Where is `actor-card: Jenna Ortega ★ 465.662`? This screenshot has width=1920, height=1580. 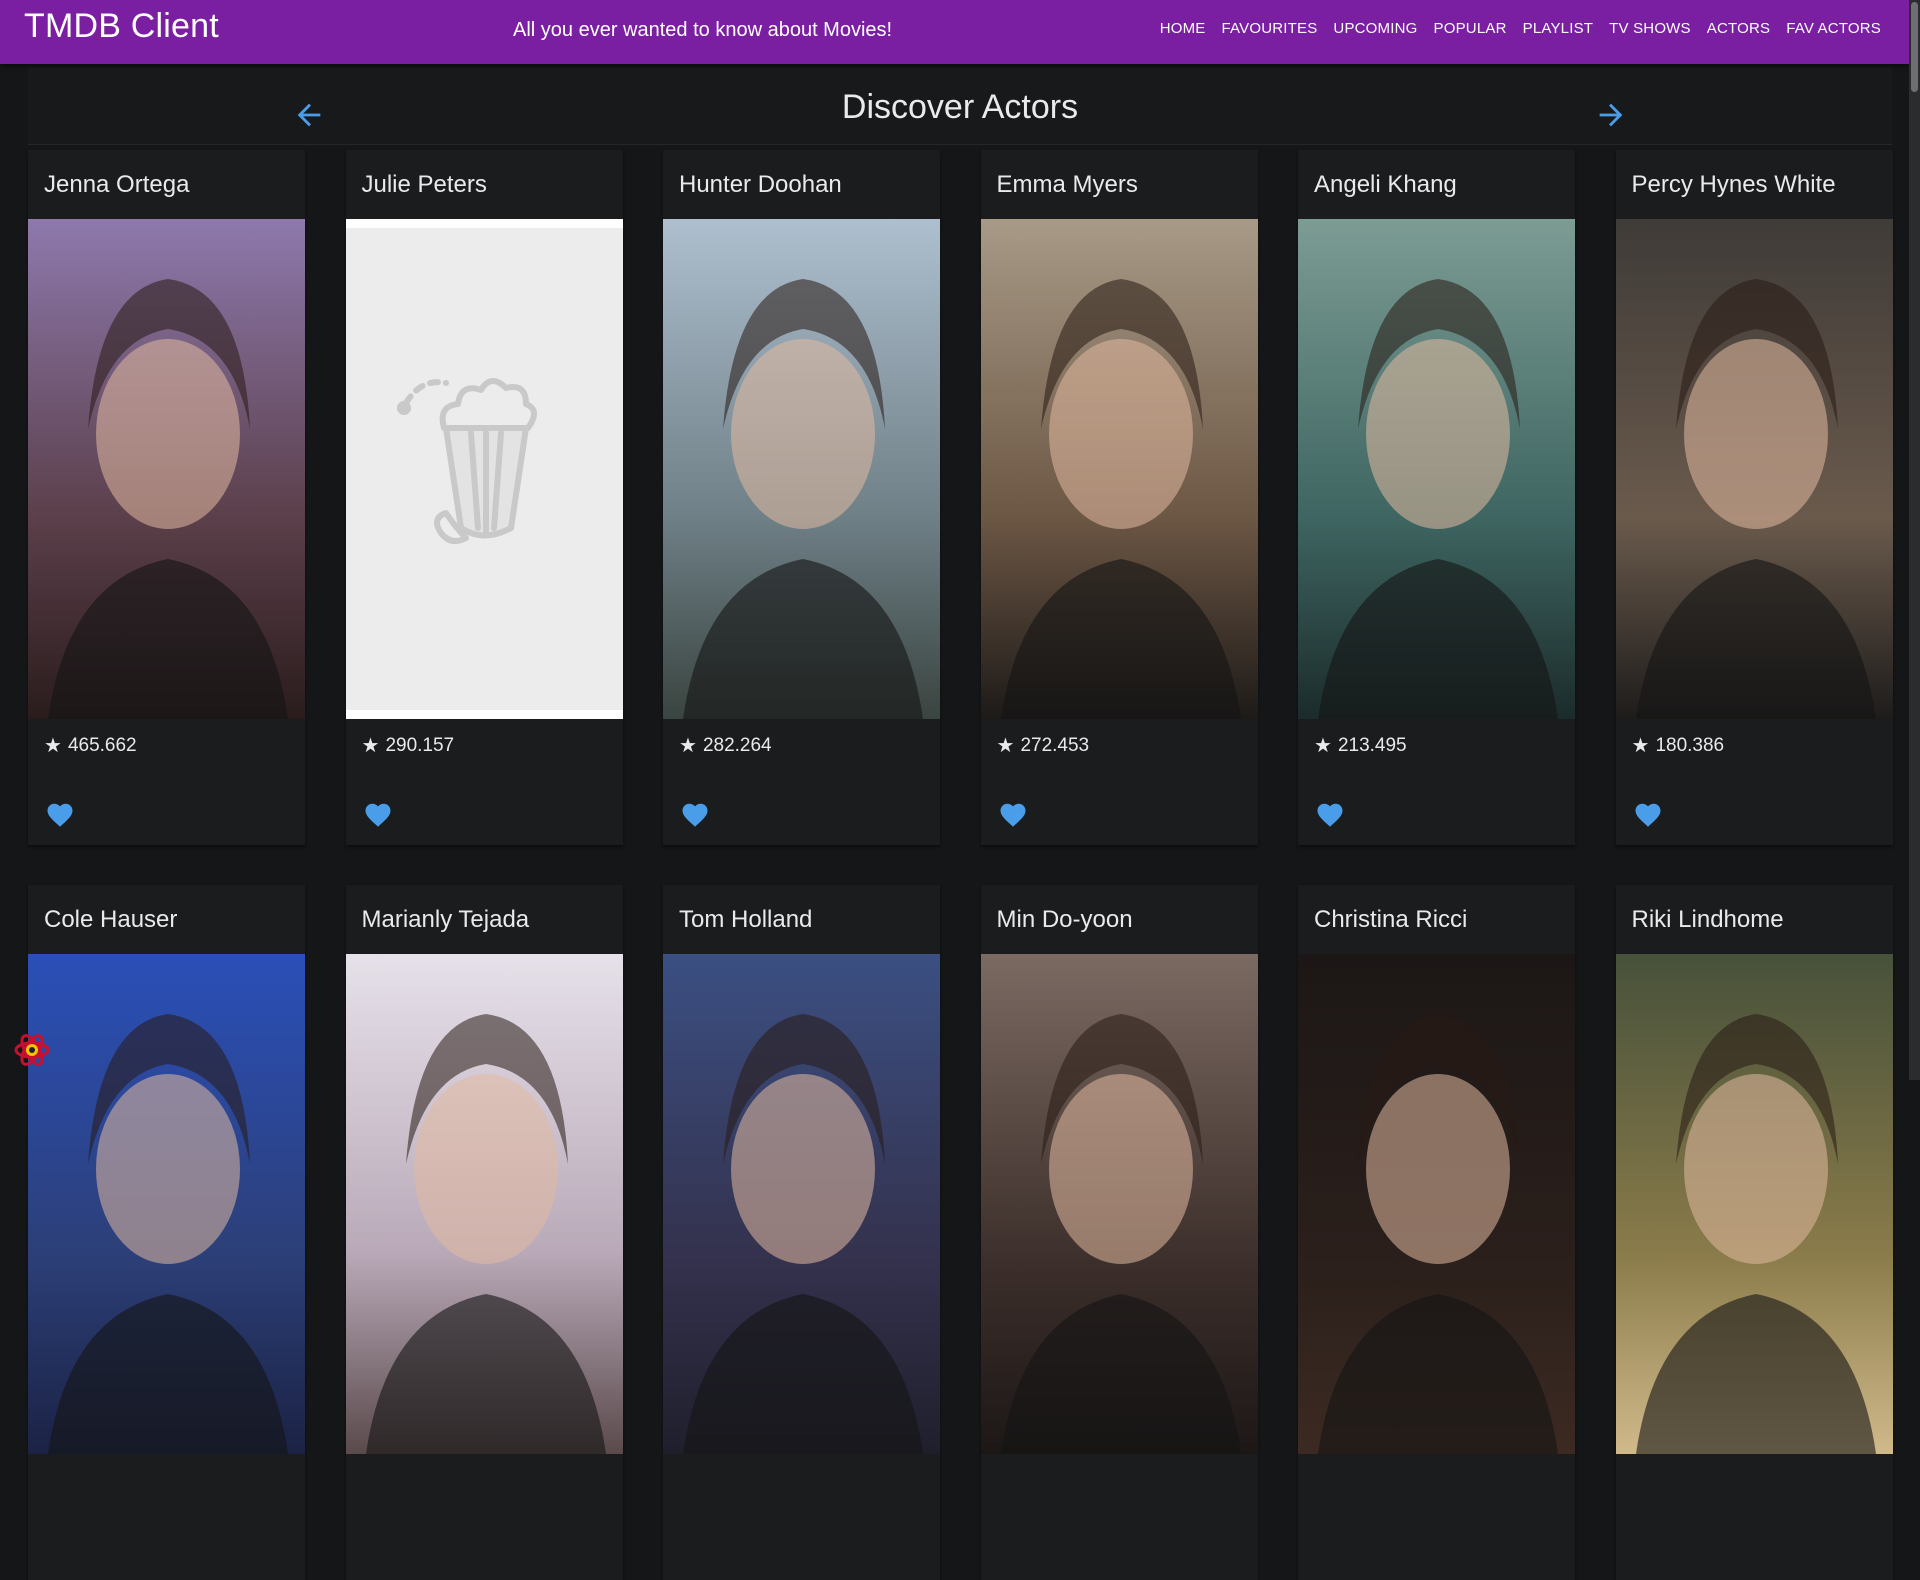 actor-card: Jenna Ortega ★ 465.662 is located at coordinates (166, 497).